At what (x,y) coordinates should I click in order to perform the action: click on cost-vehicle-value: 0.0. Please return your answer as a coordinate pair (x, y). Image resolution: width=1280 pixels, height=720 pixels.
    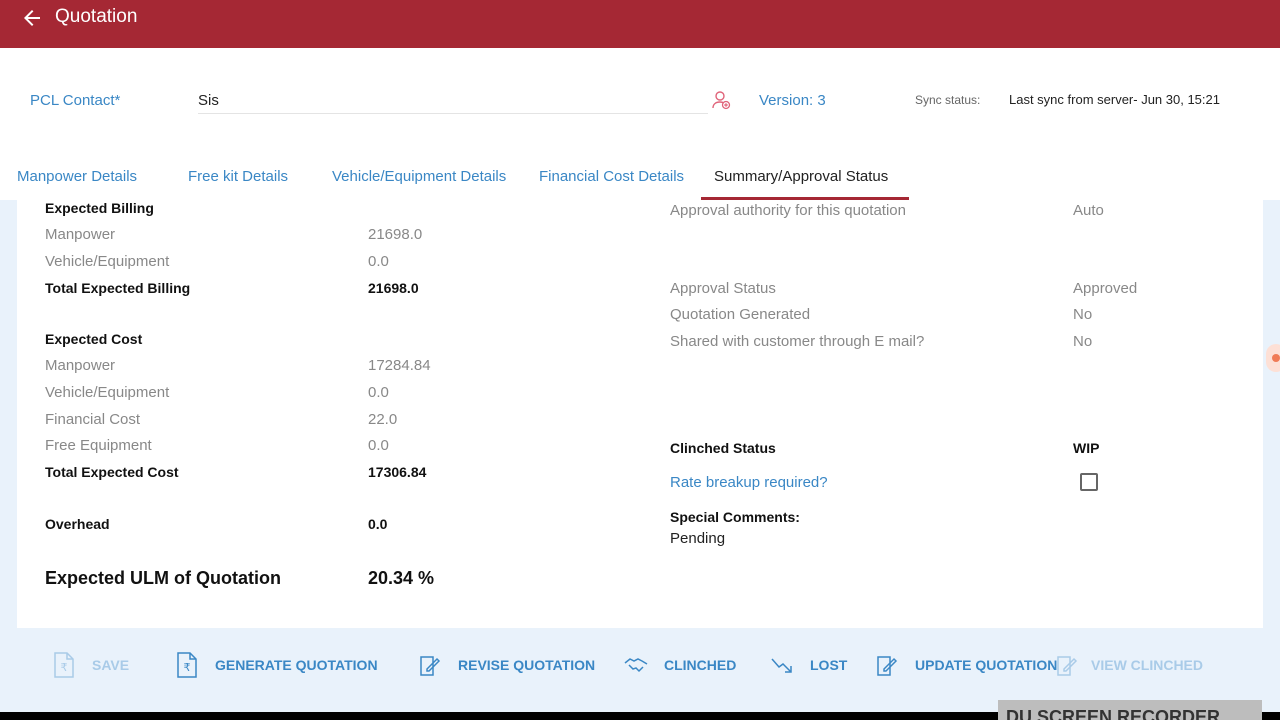
    Looking at the image, I should click on (378, 392).